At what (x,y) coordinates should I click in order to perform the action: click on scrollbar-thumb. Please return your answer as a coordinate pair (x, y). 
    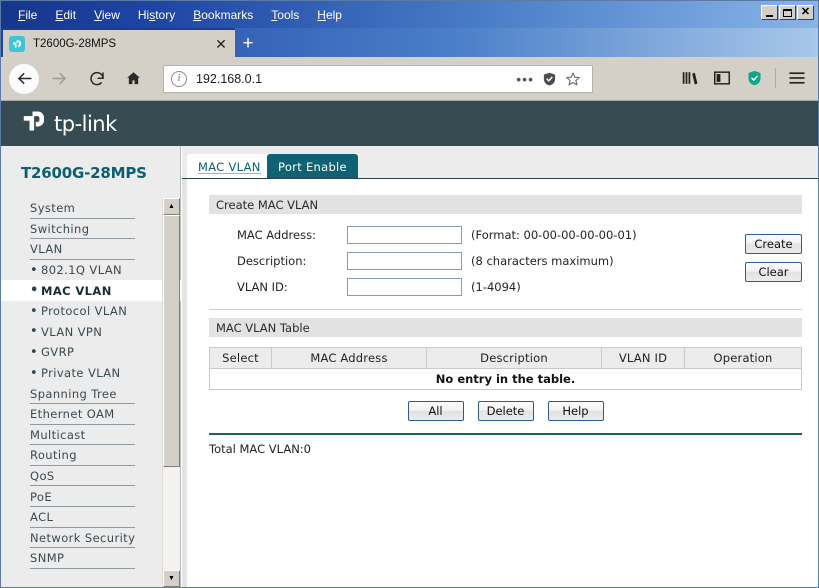
    Looking at the image, I should click on (171, 341).